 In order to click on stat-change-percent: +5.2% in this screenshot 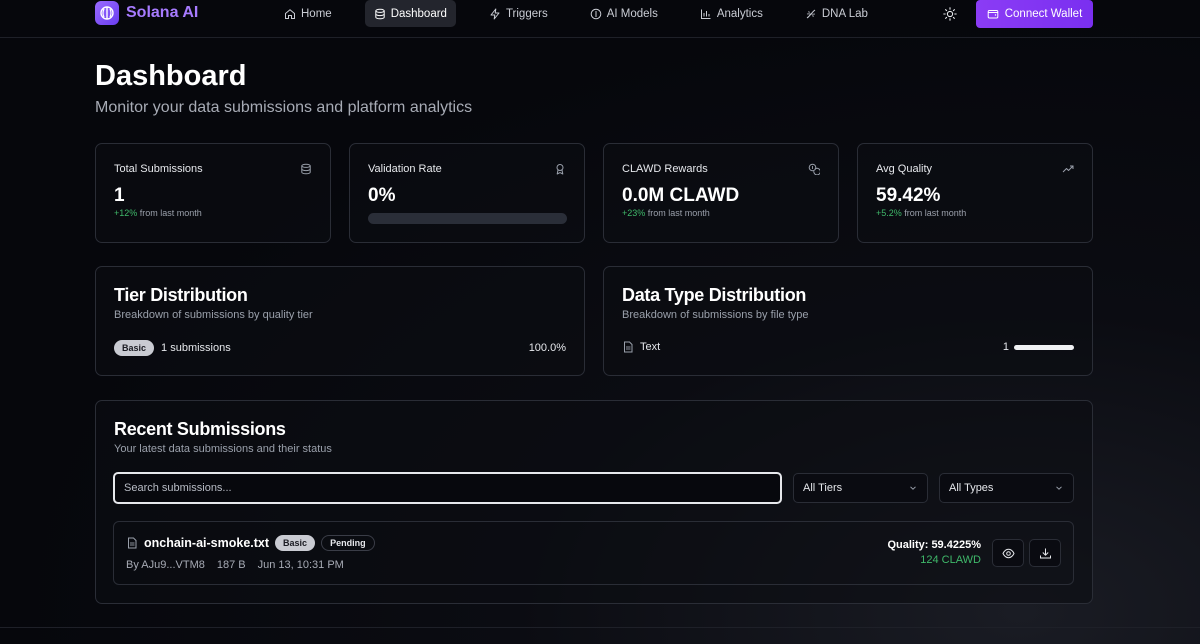, I will do `click(889, 213)`.